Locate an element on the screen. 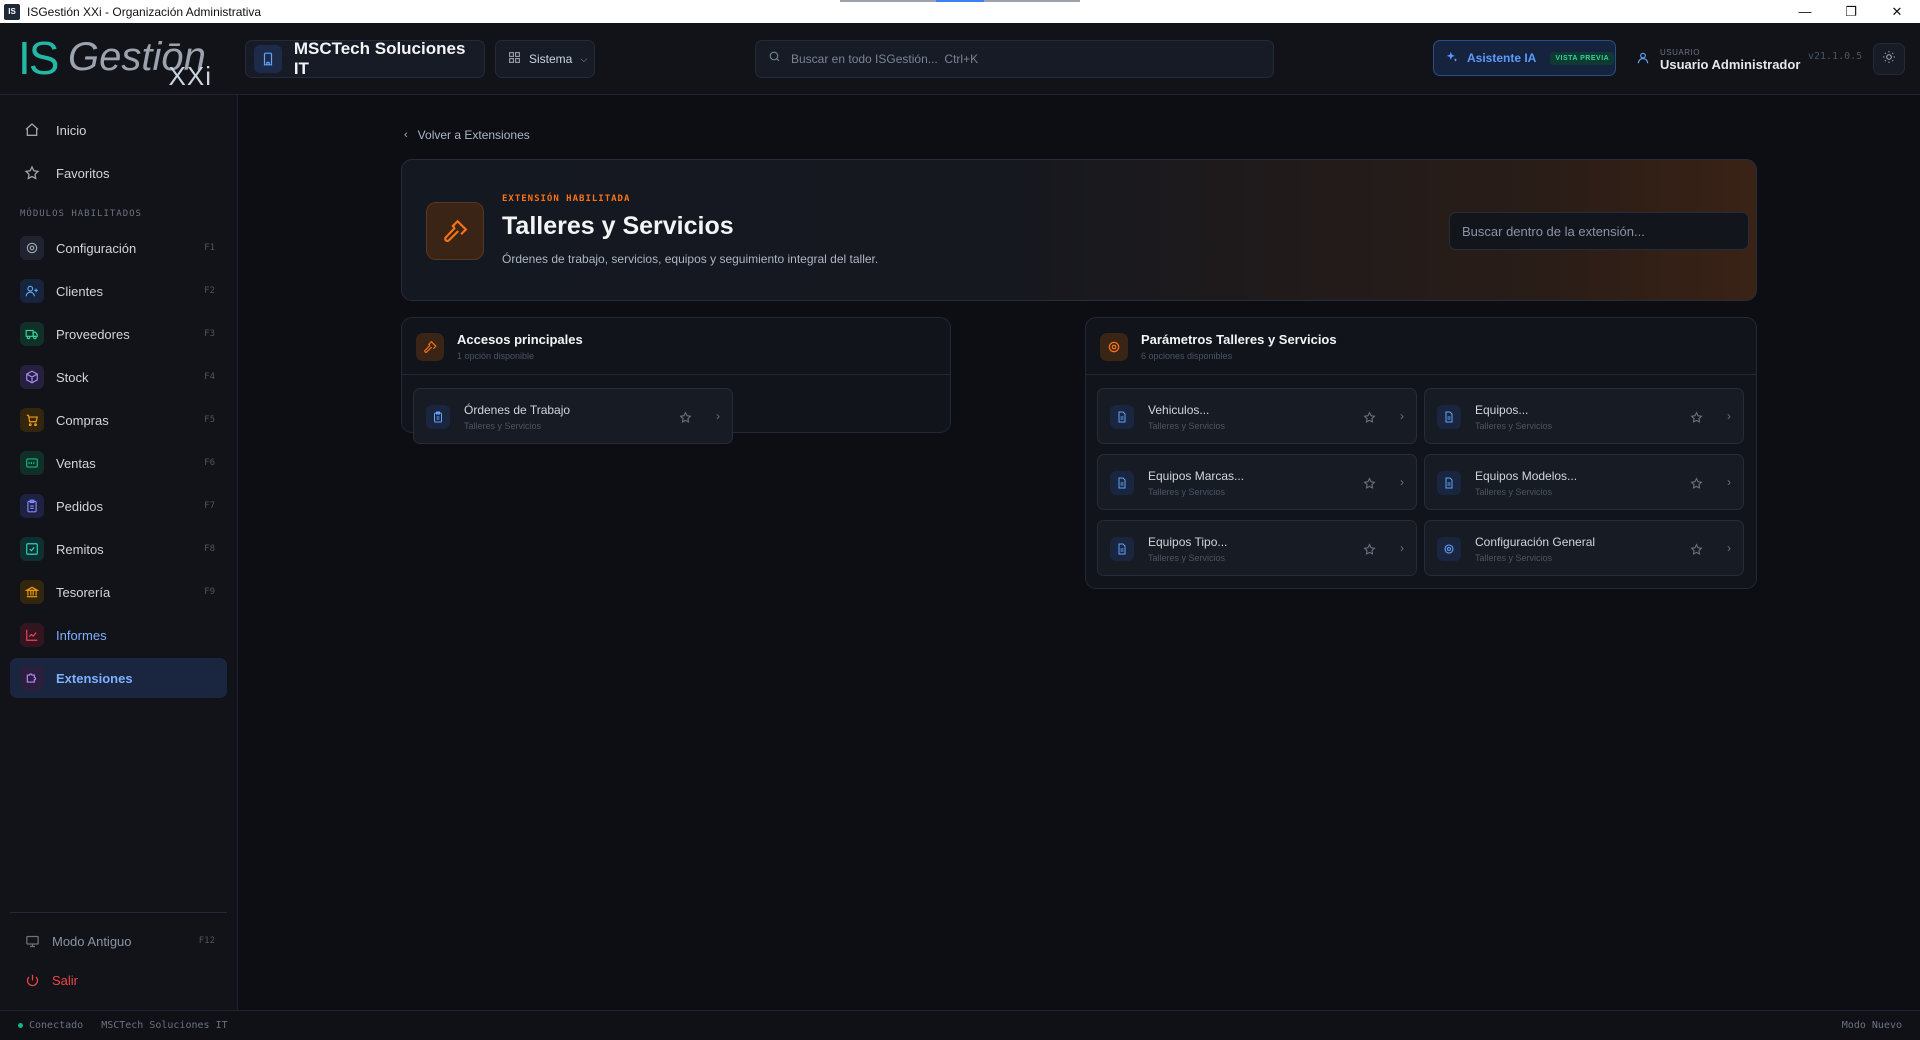  shortcut-key: F7 is located at coordinates (209, 506).